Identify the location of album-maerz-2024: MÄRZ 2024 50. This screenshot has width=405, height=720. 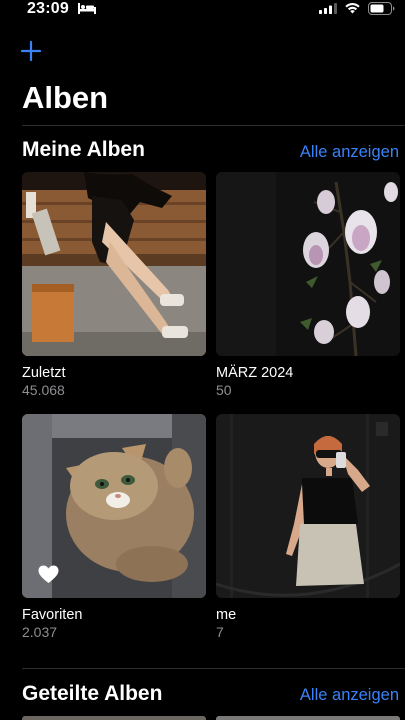
(308, 285).